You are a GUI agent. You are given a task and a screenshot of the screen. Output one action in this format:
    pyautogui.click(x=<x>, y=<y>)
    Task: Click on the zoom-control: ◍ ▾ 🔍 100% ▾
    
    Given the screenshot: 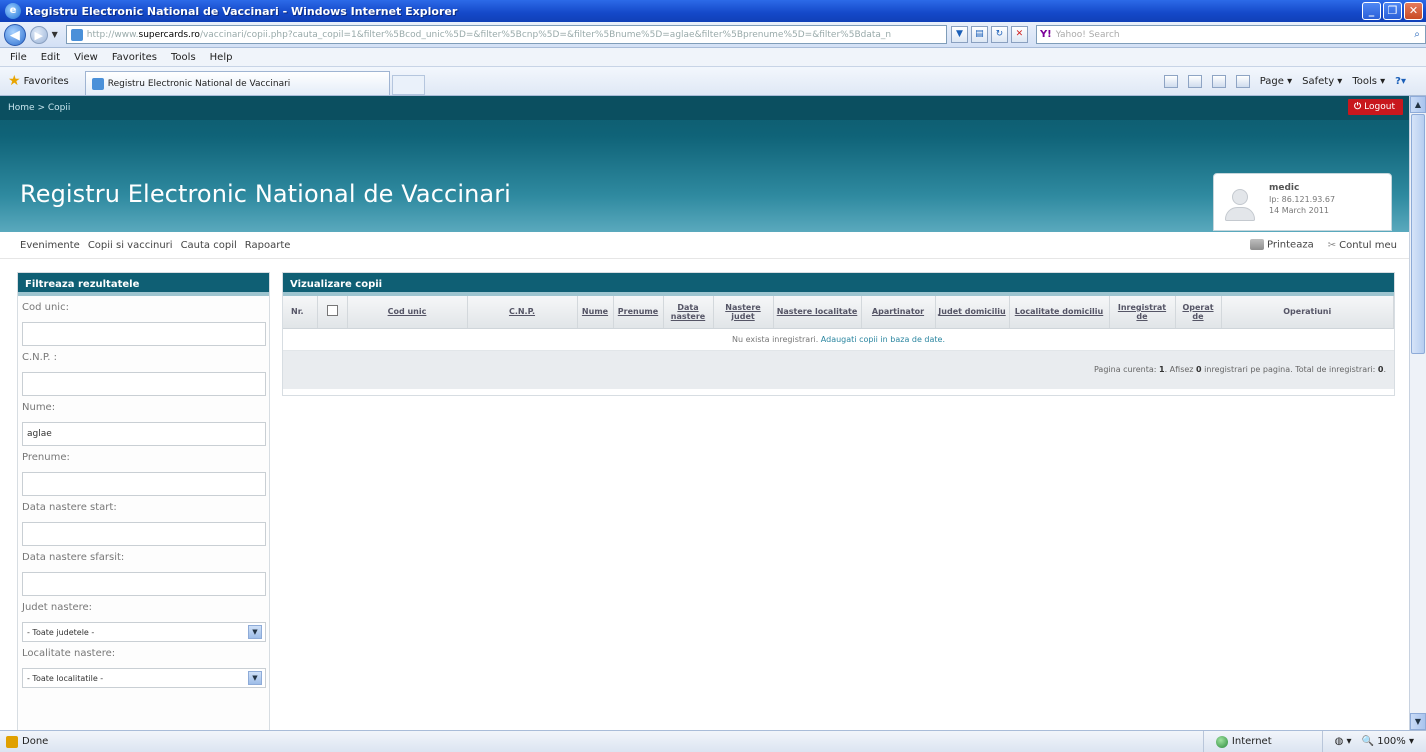 What is the action you would take?
    pyautogui.click(x=1373, y=741)
    